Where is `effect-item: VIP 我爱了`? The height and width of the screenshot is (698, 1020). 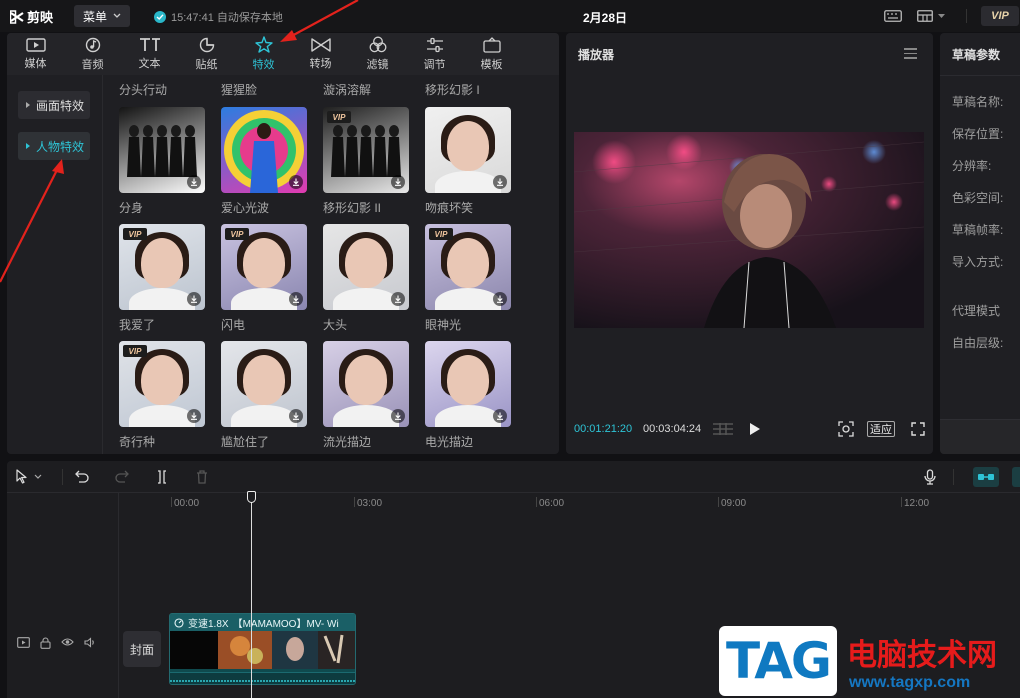
effect-item: VIP 我爱了 is located at coordinates (162, 278).